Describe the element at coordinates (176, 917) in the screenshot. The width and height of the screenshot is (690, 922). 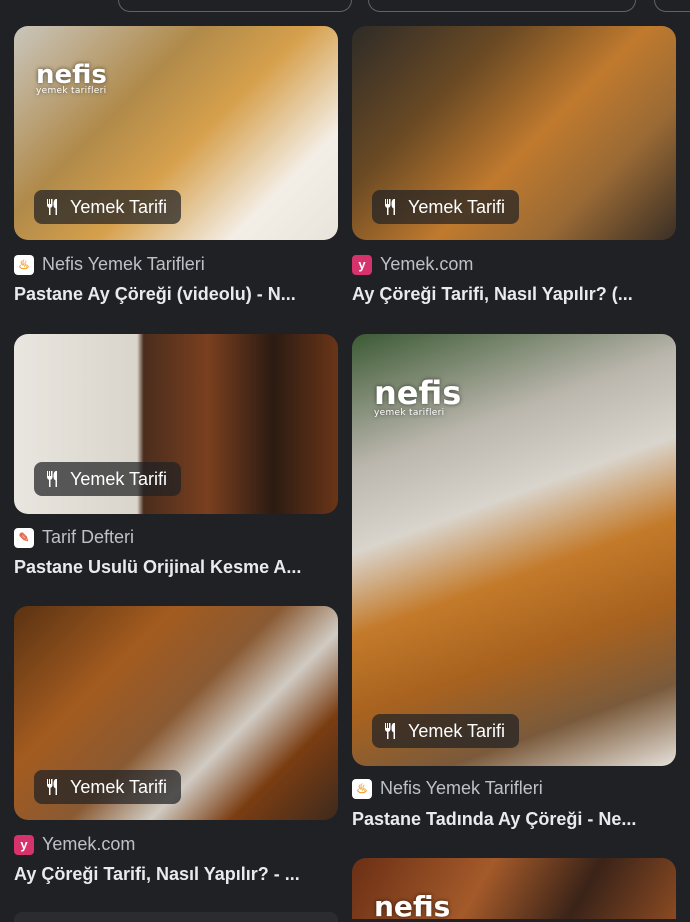
I see `bottom-card-edge` at that location.